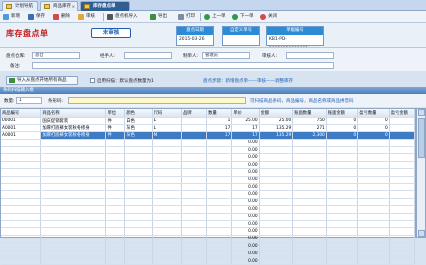 Image resolution: width=426 pixels, height=265 pixels. I want to click on table-cell: M, so click(167, 135).